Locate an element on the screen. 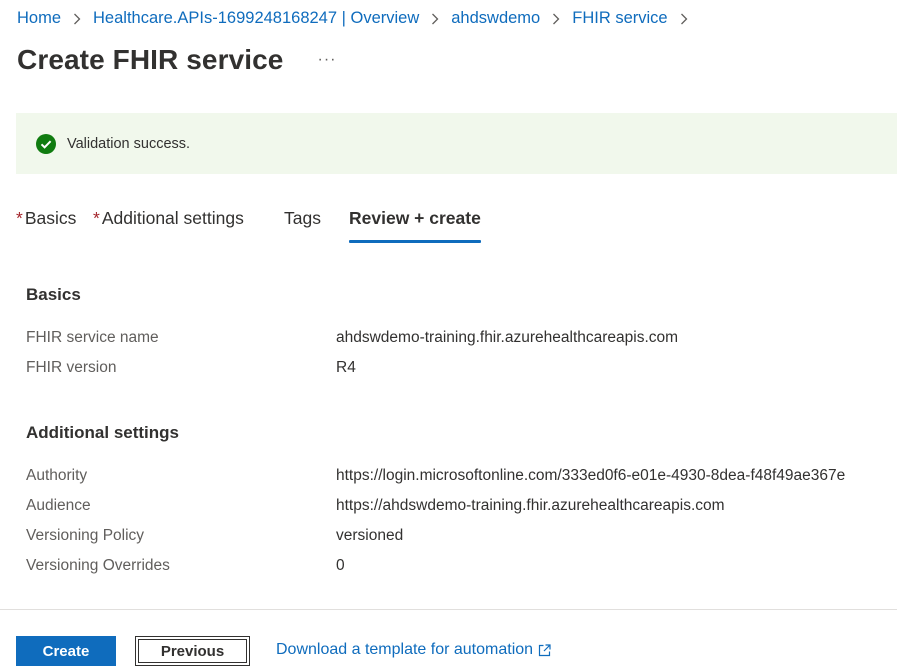 The width and height of the screenshot is (897, 672). tab-label: Tags is located at coordinates (302, 218).